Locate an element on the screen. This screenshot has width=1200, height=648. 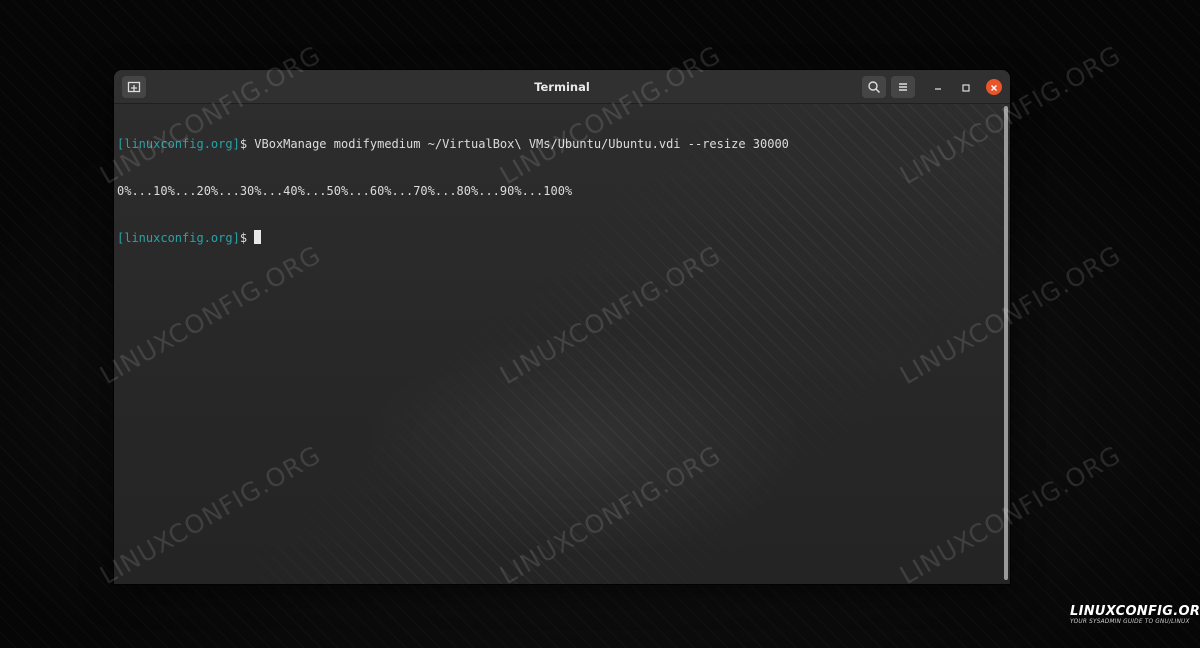
close-button is located at coordinates (994, 87).